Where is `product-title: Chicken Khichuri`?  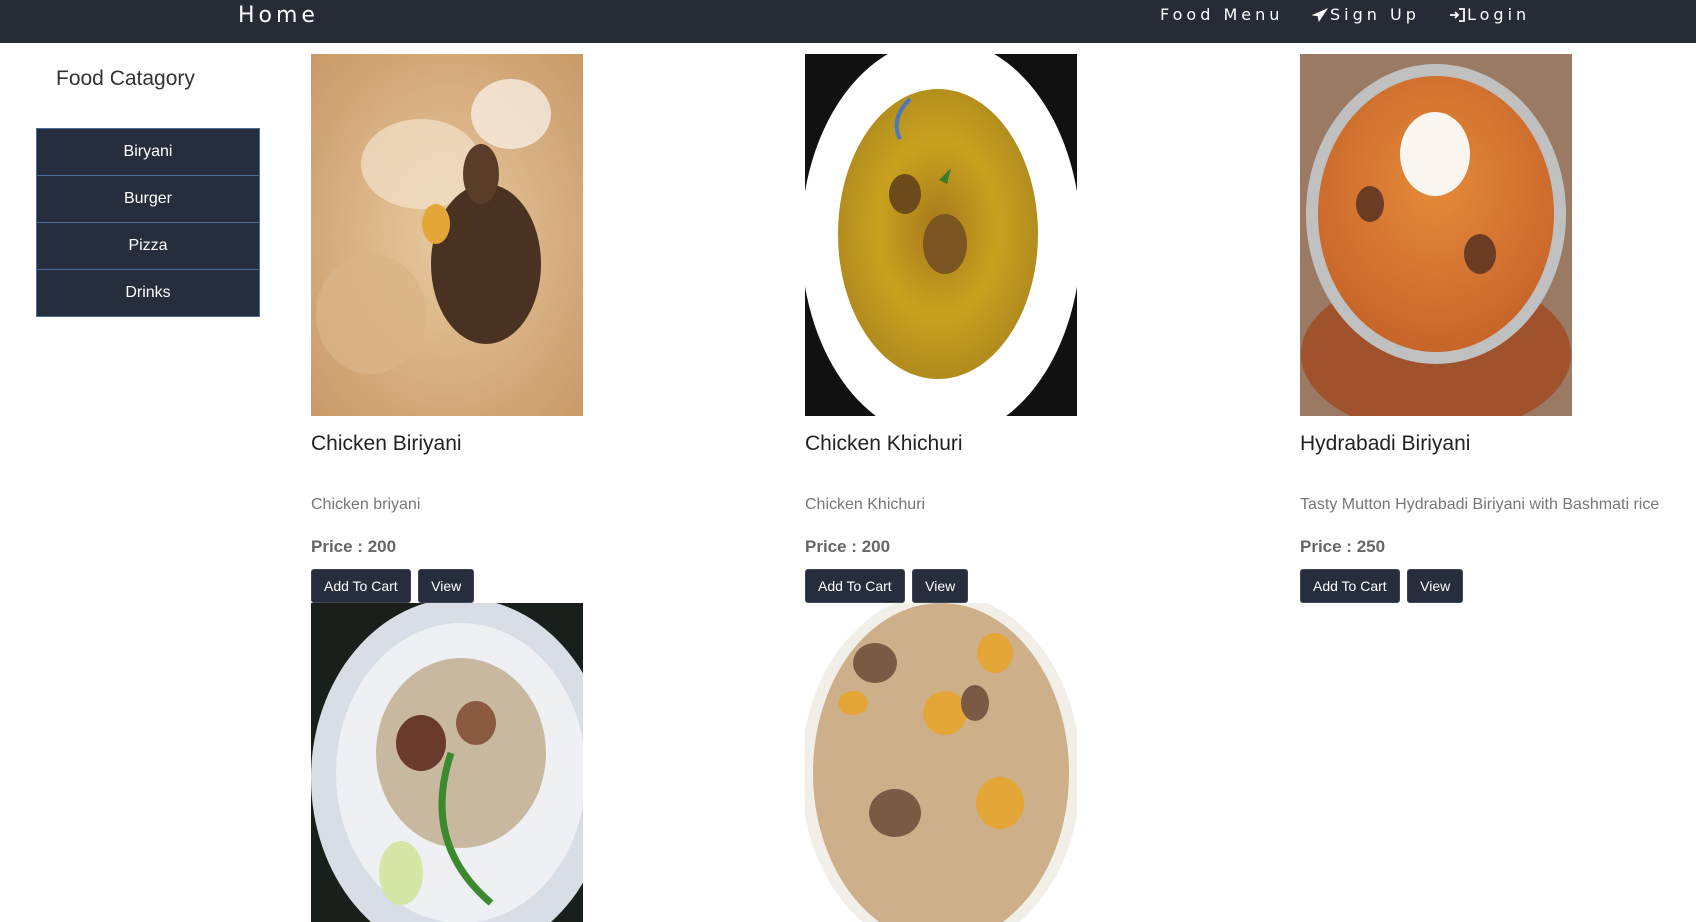
product-title: Chicken Khichuri is located at coordinates (884, 443).